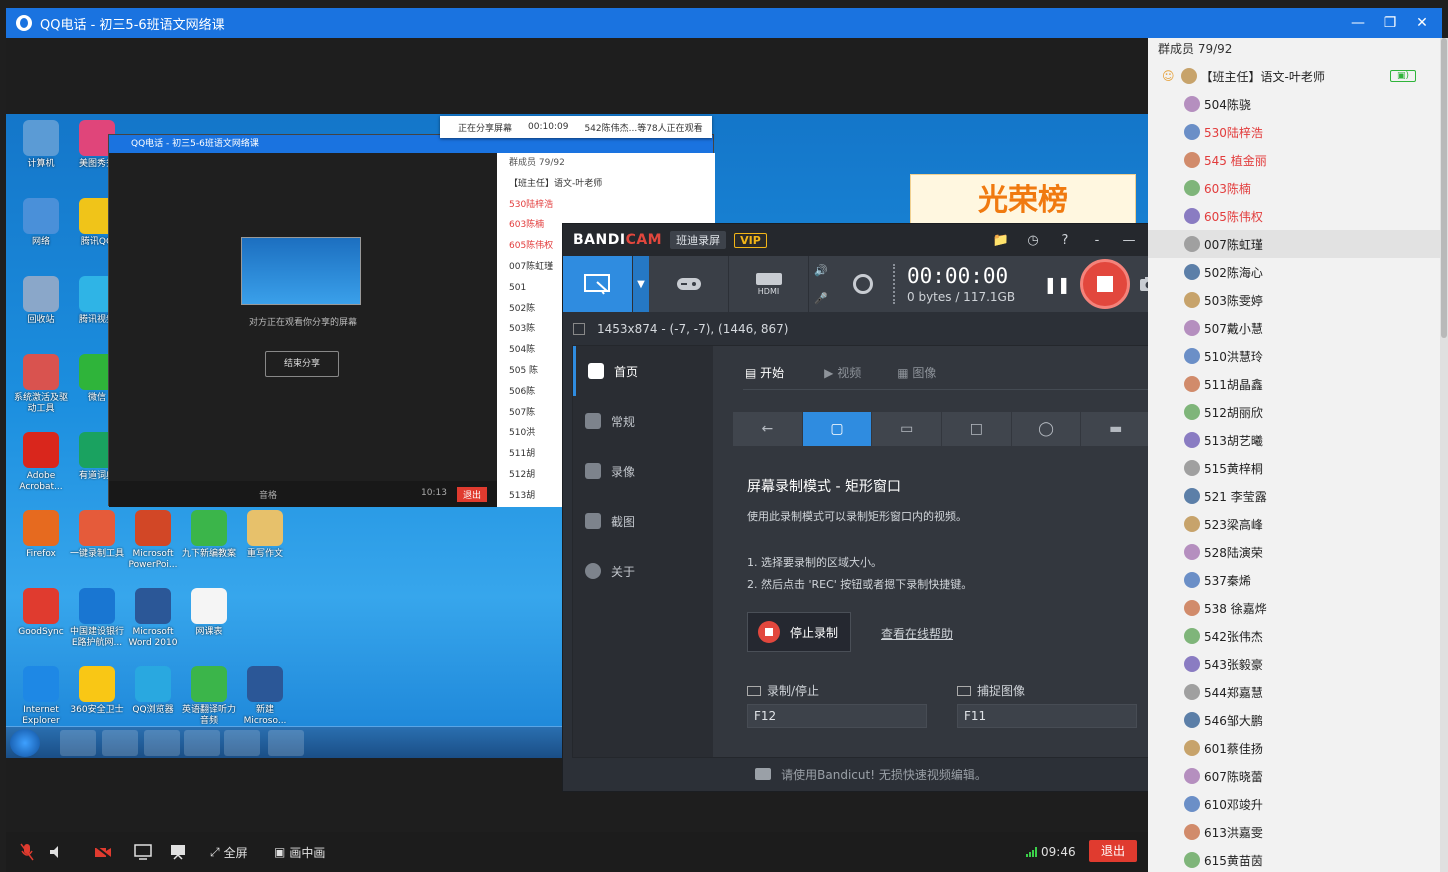  What do you see at coordinates (689, 284) in the screenshot?
I see `game-mode-button` at bounding box center [689, 284].